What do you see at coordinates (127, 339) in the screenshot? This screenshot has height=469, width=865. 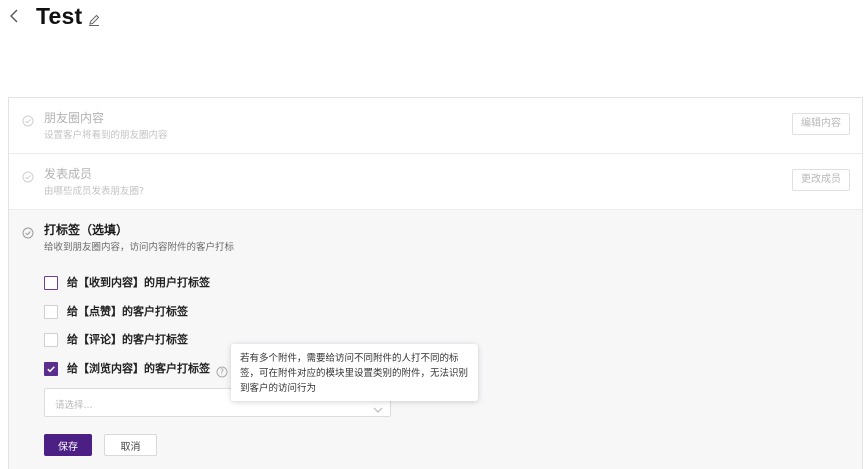 I see `option-label: 给【评论】的客户打标签` at bounding box center [127, 339].